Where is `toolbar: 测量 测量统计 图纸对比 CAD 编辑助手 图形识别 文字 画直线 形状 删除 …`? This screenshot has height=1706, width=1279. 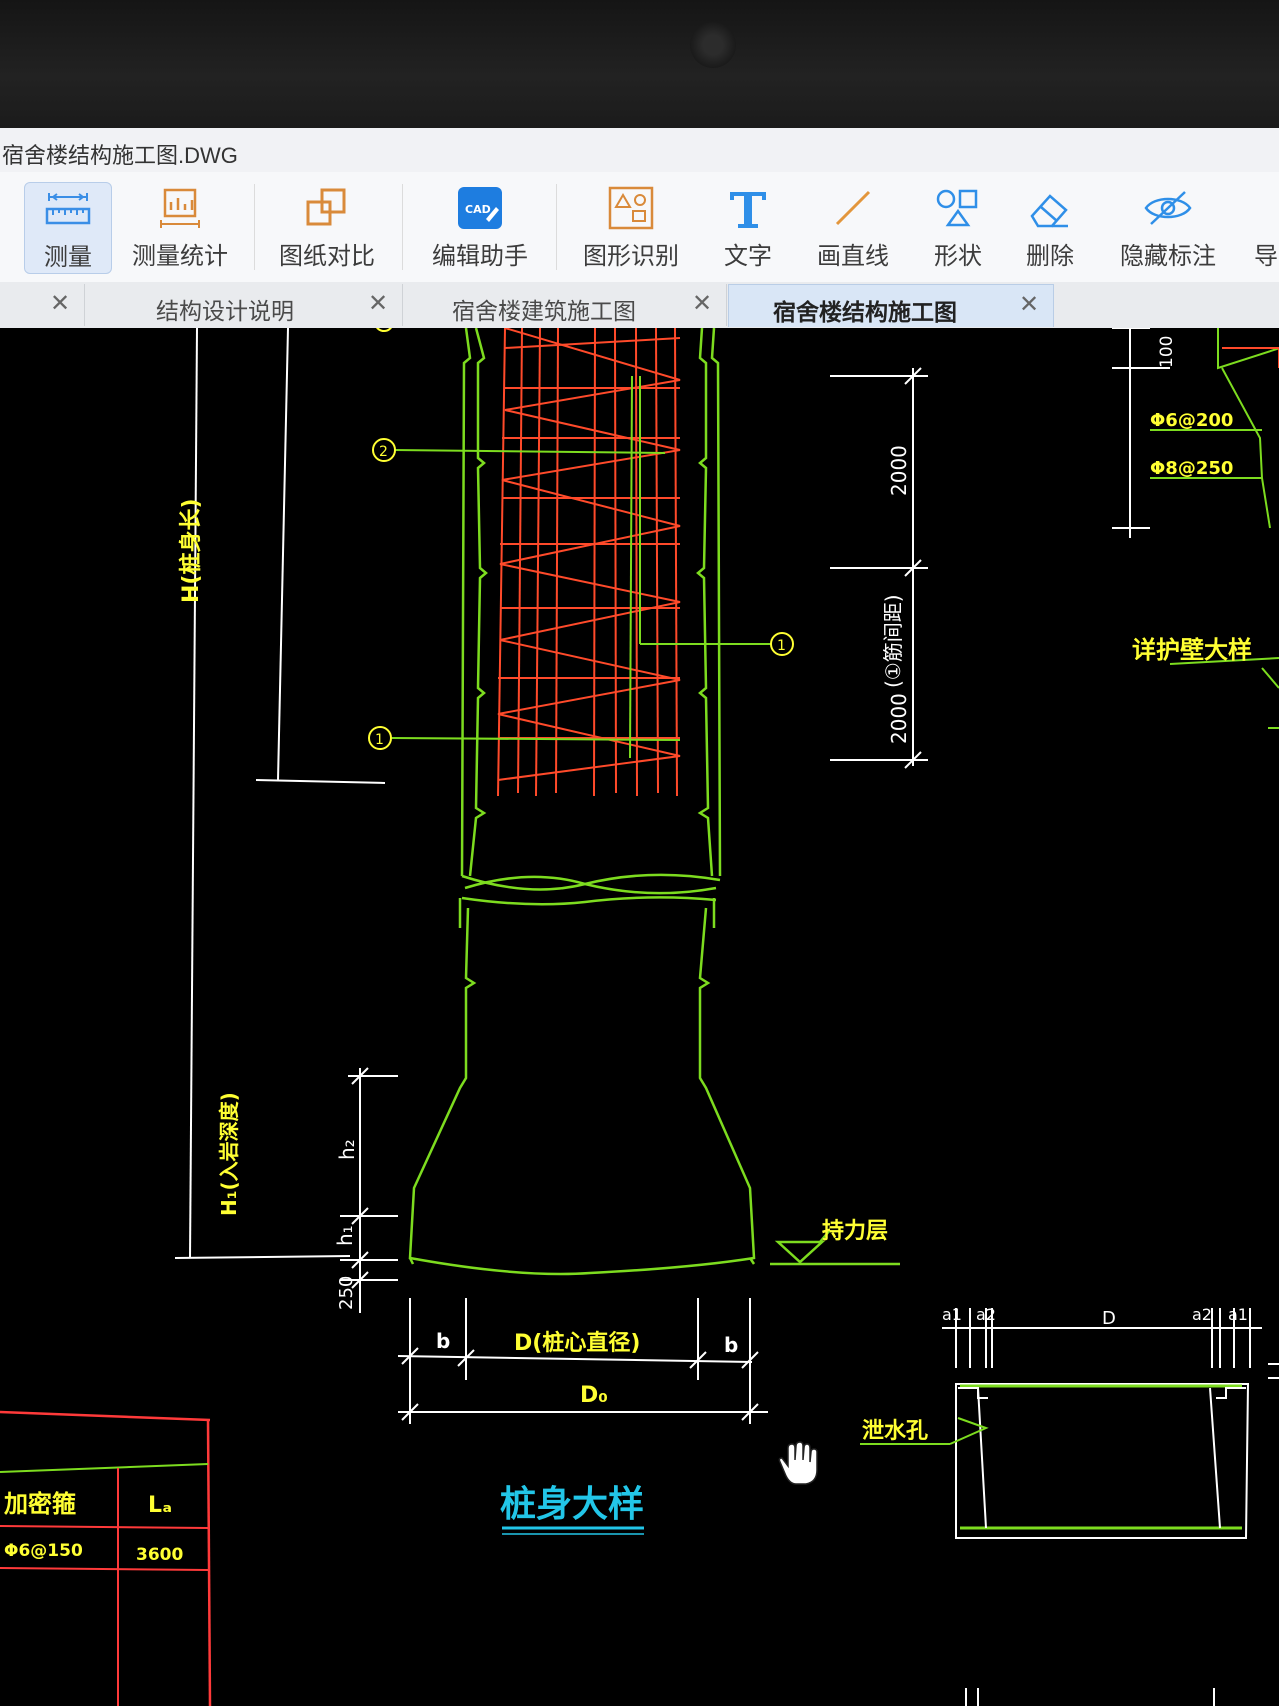 toolbar: 测量 测量统计 图纸对比 CAD 编辑助手 图形识别 文字 画直线 形状 删除 … is located at coordinates (639, 227).